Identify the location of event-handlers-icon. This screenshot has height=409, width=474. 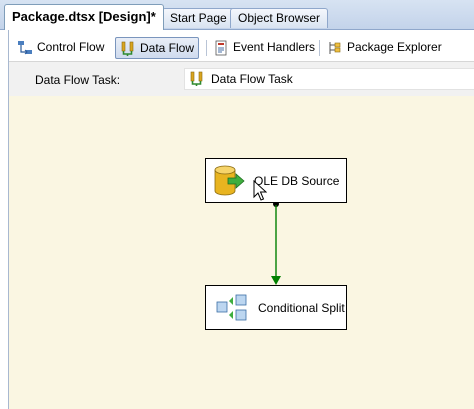
(221, 48).